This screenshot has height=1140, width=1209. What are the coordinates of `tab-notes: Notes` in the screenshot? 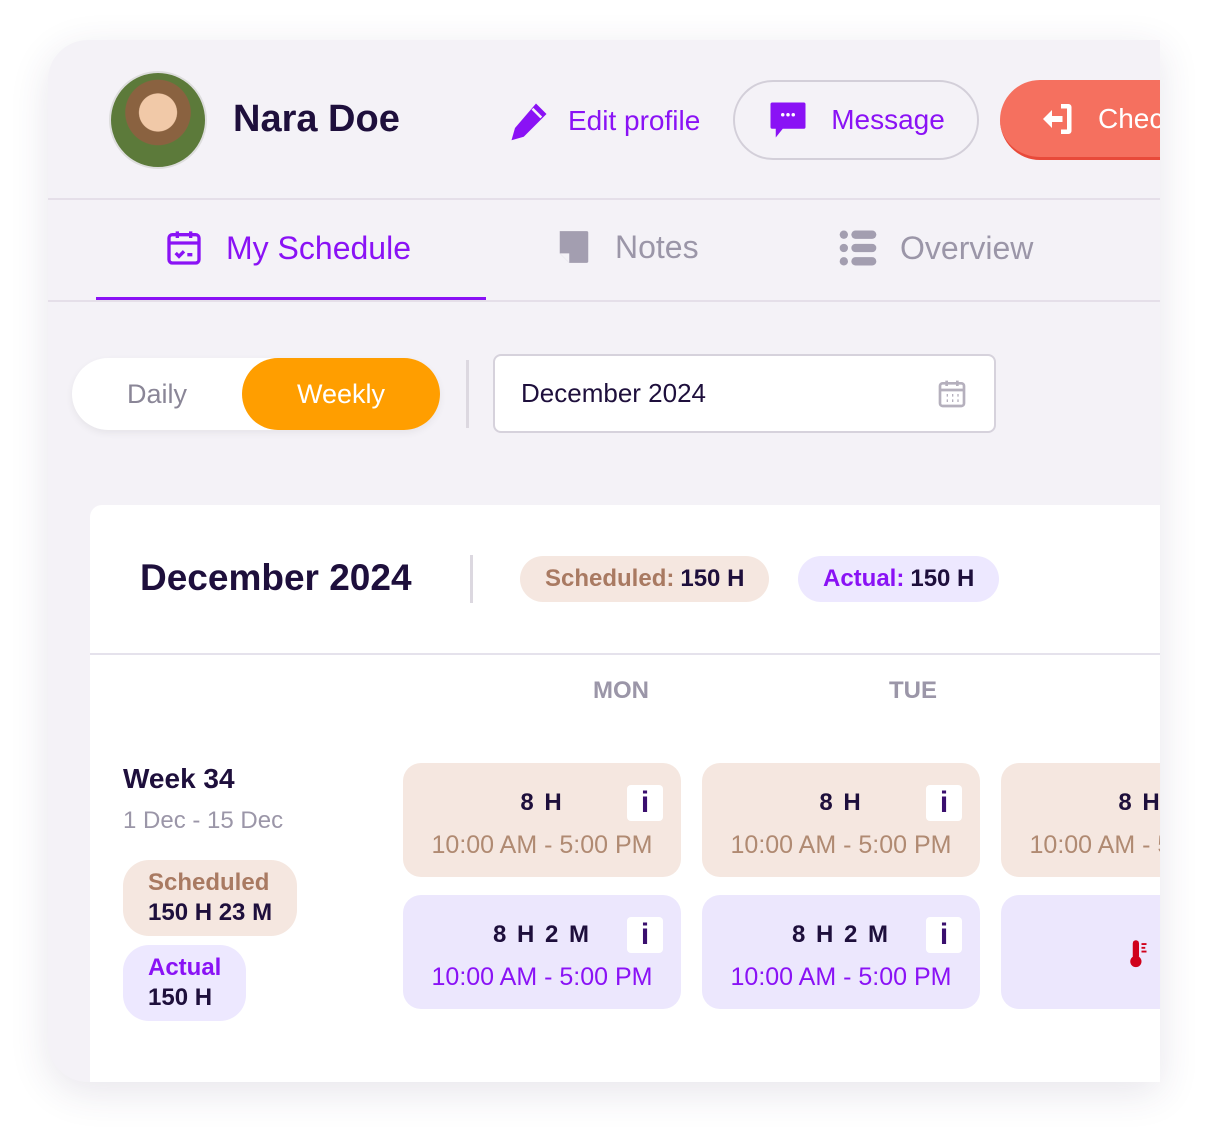 It's located at (627, 247).